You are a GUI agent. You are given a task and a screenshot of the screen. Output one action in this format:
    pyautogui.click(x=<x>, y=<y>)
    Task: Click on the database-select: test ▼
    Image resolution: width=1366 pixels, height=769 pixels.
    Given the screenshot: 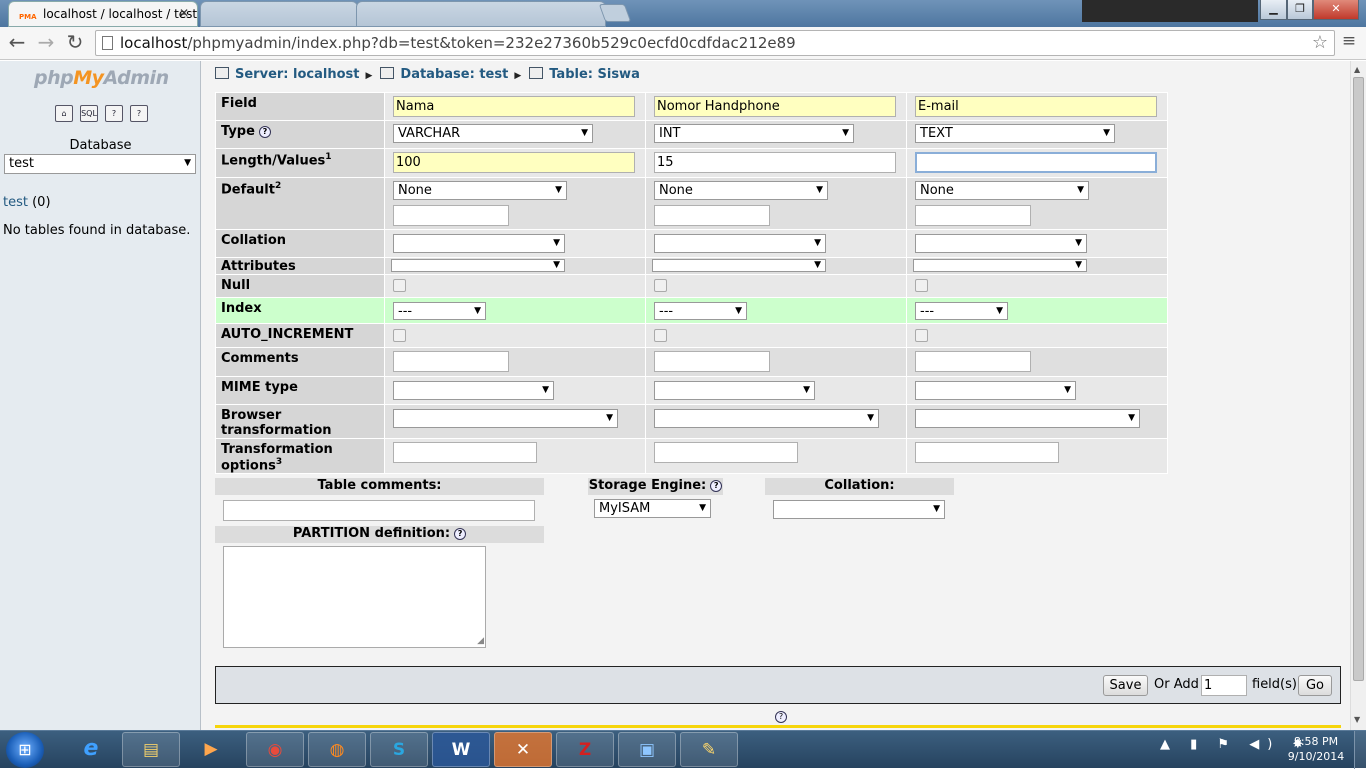 What is the action you would take?
    pyautogui.click(x=100, y=164)
    